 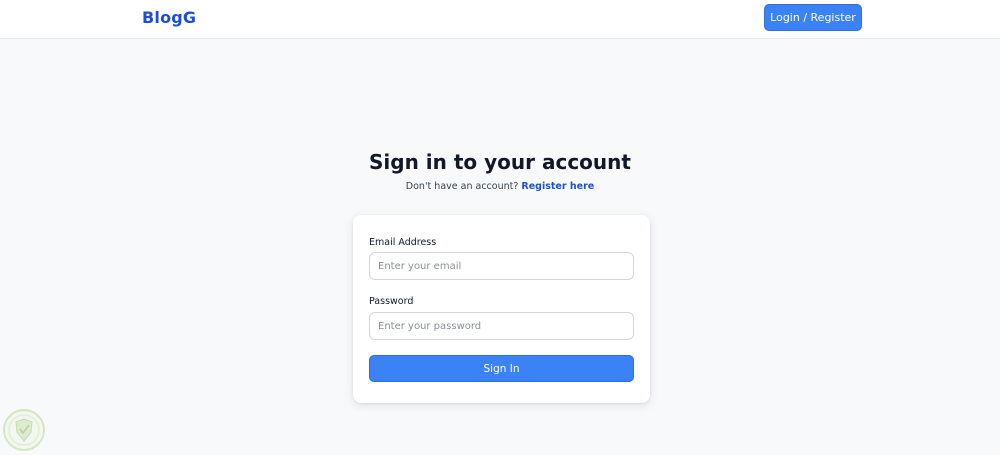 What do you see at coordinates (501, 368) in the screenshot?
I see `sign-in-button: Sign In` at bounding box center [501, 368].